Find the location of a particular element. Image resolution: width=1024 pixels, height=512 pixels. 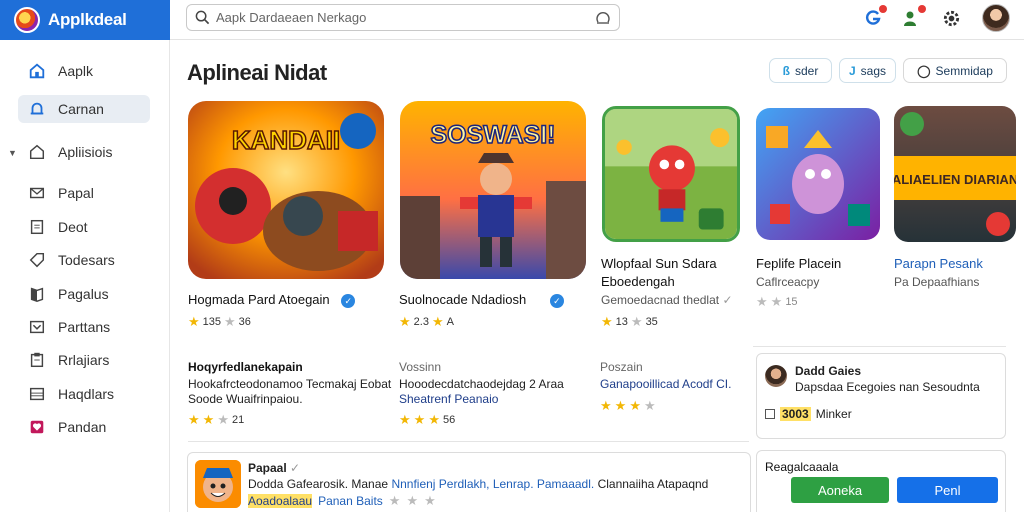

sidebar-item-todesars: Todesars is located at coordinates (84, 260).